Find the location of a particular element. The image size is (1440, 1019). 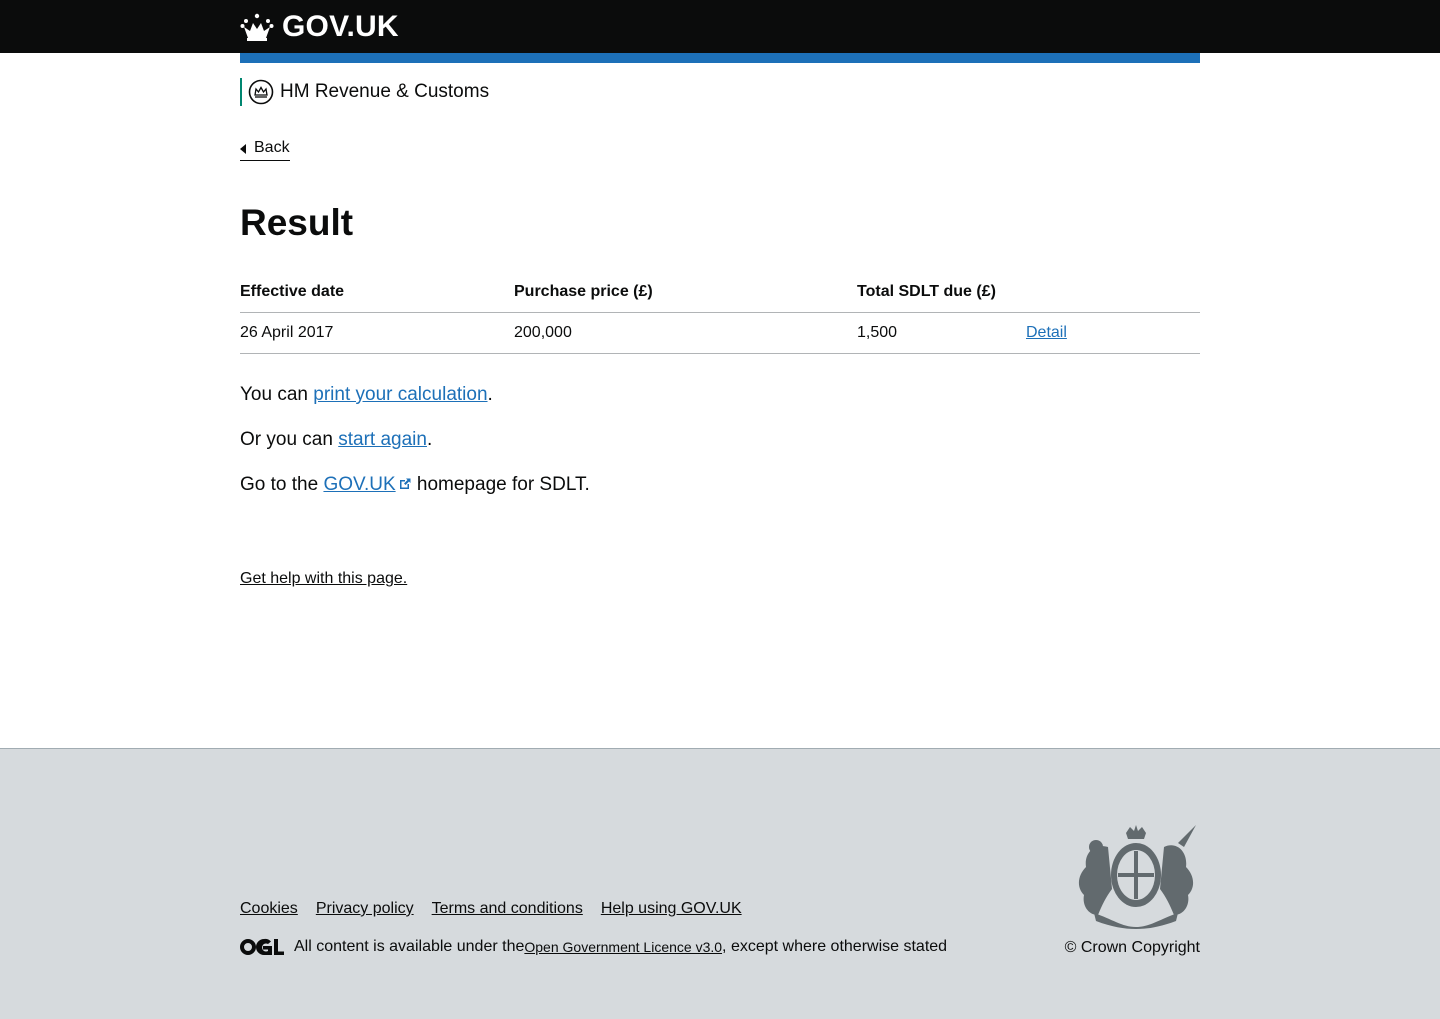

column-header-effective-date: Effective date is located at coordinates (377, 292).